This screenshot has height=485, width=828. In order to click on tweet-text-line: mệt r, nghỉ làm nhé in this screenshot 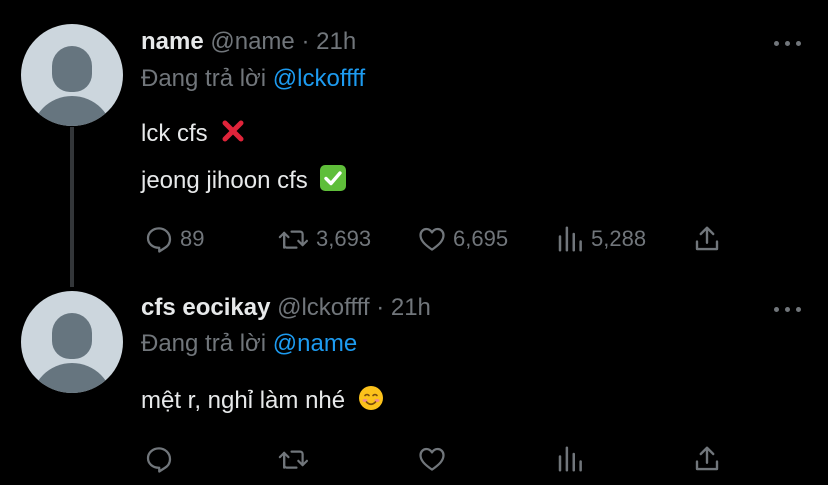, I will do `click(262, 401)`.